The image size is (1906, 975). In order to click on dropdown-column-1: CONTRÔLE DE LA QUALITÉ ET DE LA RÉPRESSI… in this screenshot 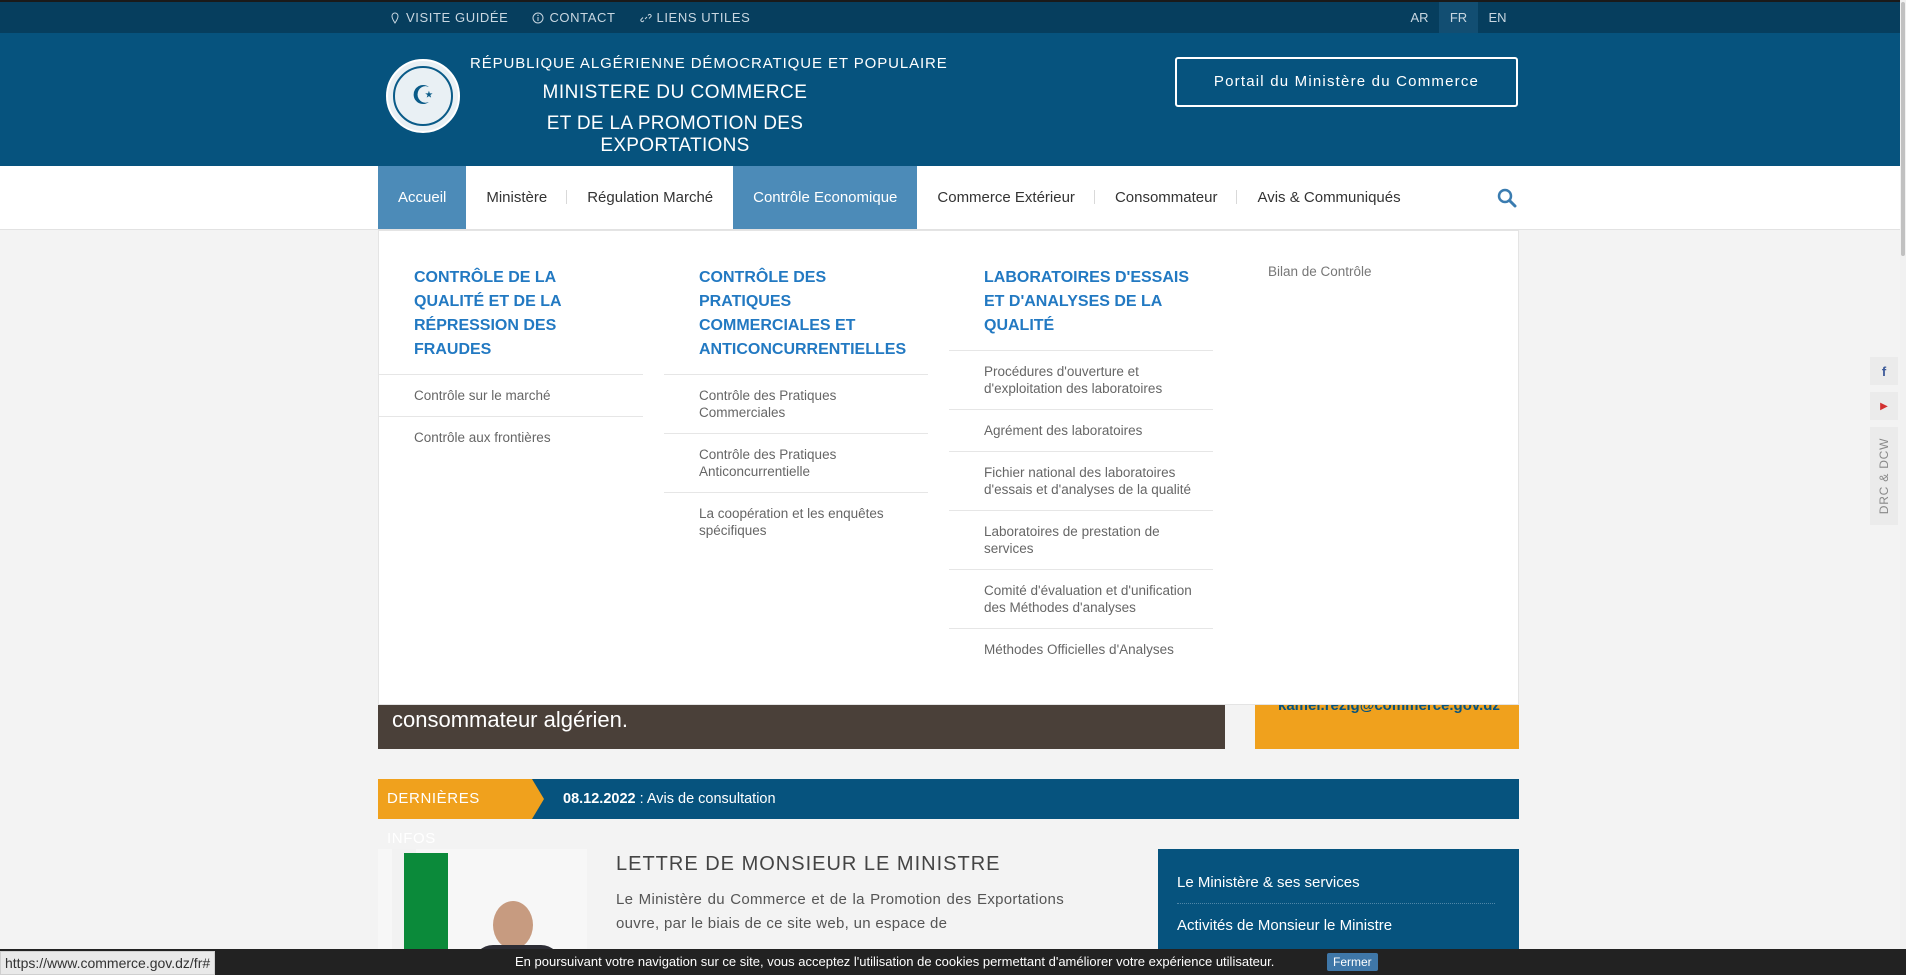, I will do `click(511, 344)`.